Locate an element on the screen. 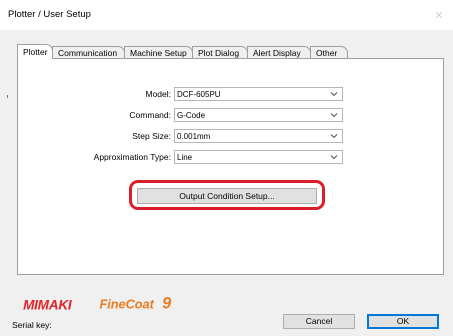  button-label: OK is located at coordinates (403, 321).